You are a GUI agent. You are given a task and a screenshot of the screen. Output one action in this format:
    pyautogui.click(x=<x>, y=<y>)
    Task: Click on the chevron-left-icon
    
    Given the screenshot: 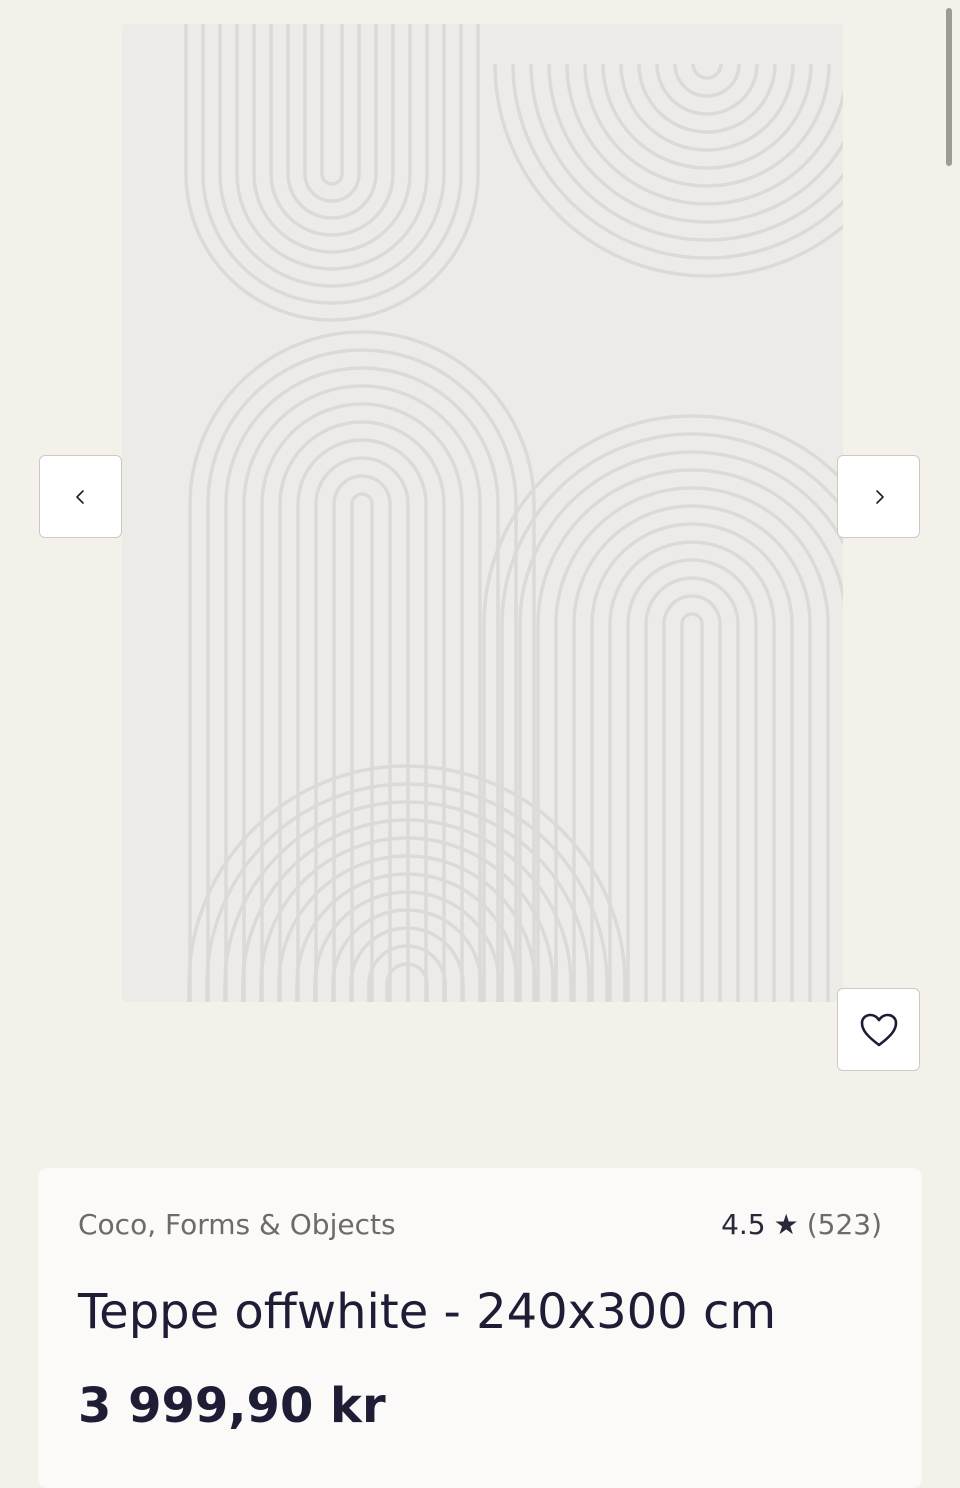 What is the action you would take?
    pyautogui.click(x=79, y=496)
    